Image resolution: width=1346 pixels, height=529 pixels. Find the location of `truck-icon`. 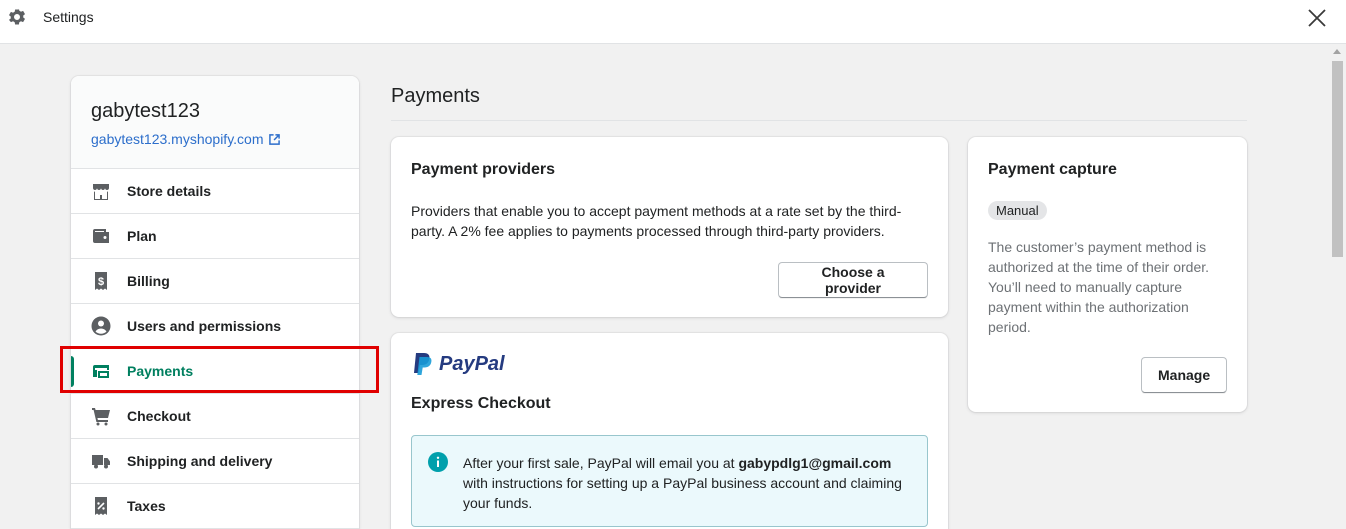

truck-icon is located at coordinates (101, 462).